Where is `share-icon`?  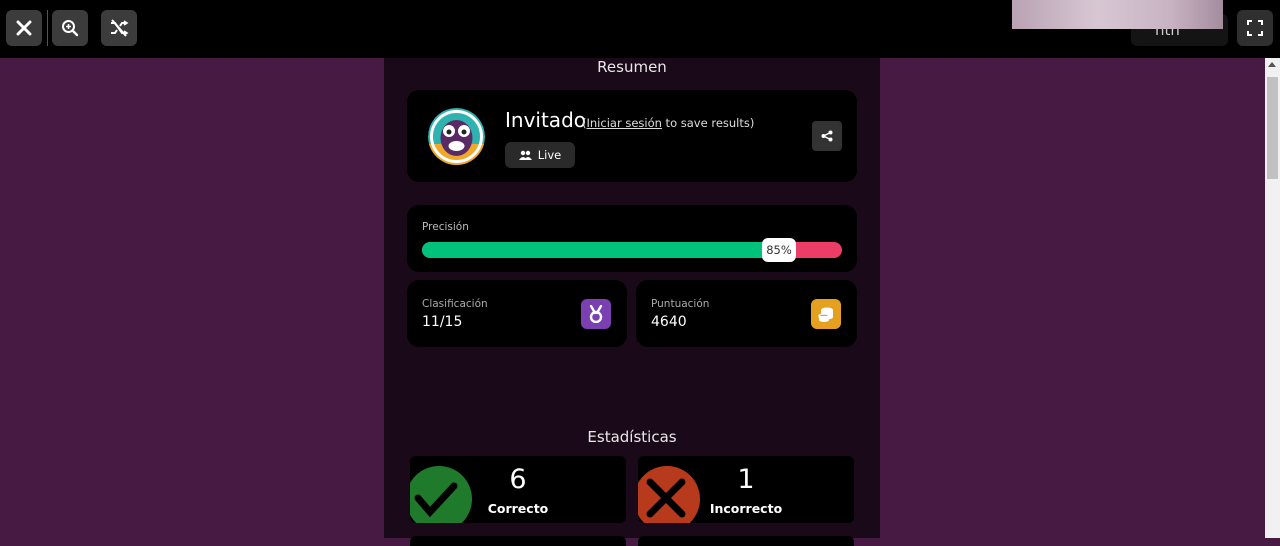
share-icon is located at coordinates (827, 136).